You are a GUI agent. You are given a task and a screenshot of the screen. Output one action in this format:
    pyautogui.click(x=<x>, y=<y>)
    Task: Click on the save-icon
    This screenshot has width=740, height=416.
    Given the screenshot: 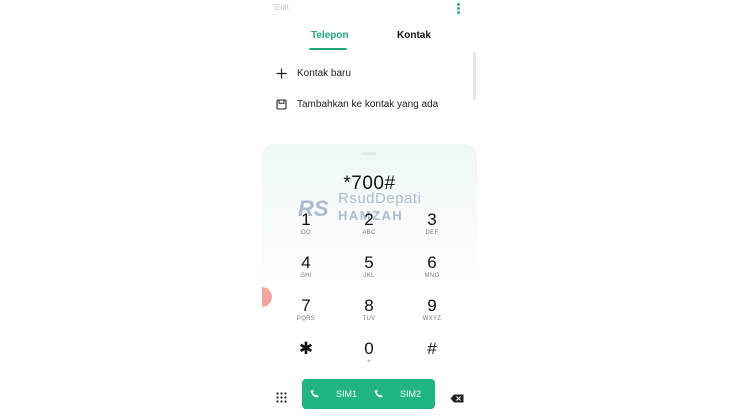 What is the action you would take?
    pyautogui.click(x=281, y=104)
    